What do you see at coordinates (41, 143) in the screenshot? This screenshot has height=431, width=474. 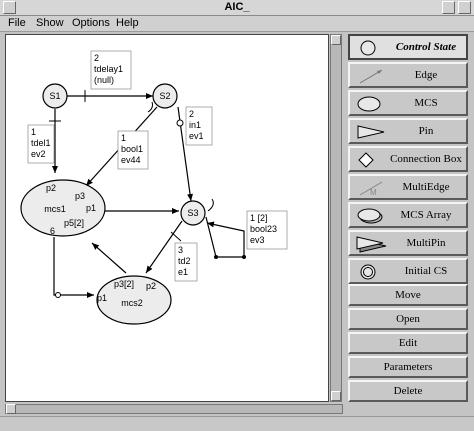 I see `edge-label-line: tdel1` at bounding box center [41, 143].